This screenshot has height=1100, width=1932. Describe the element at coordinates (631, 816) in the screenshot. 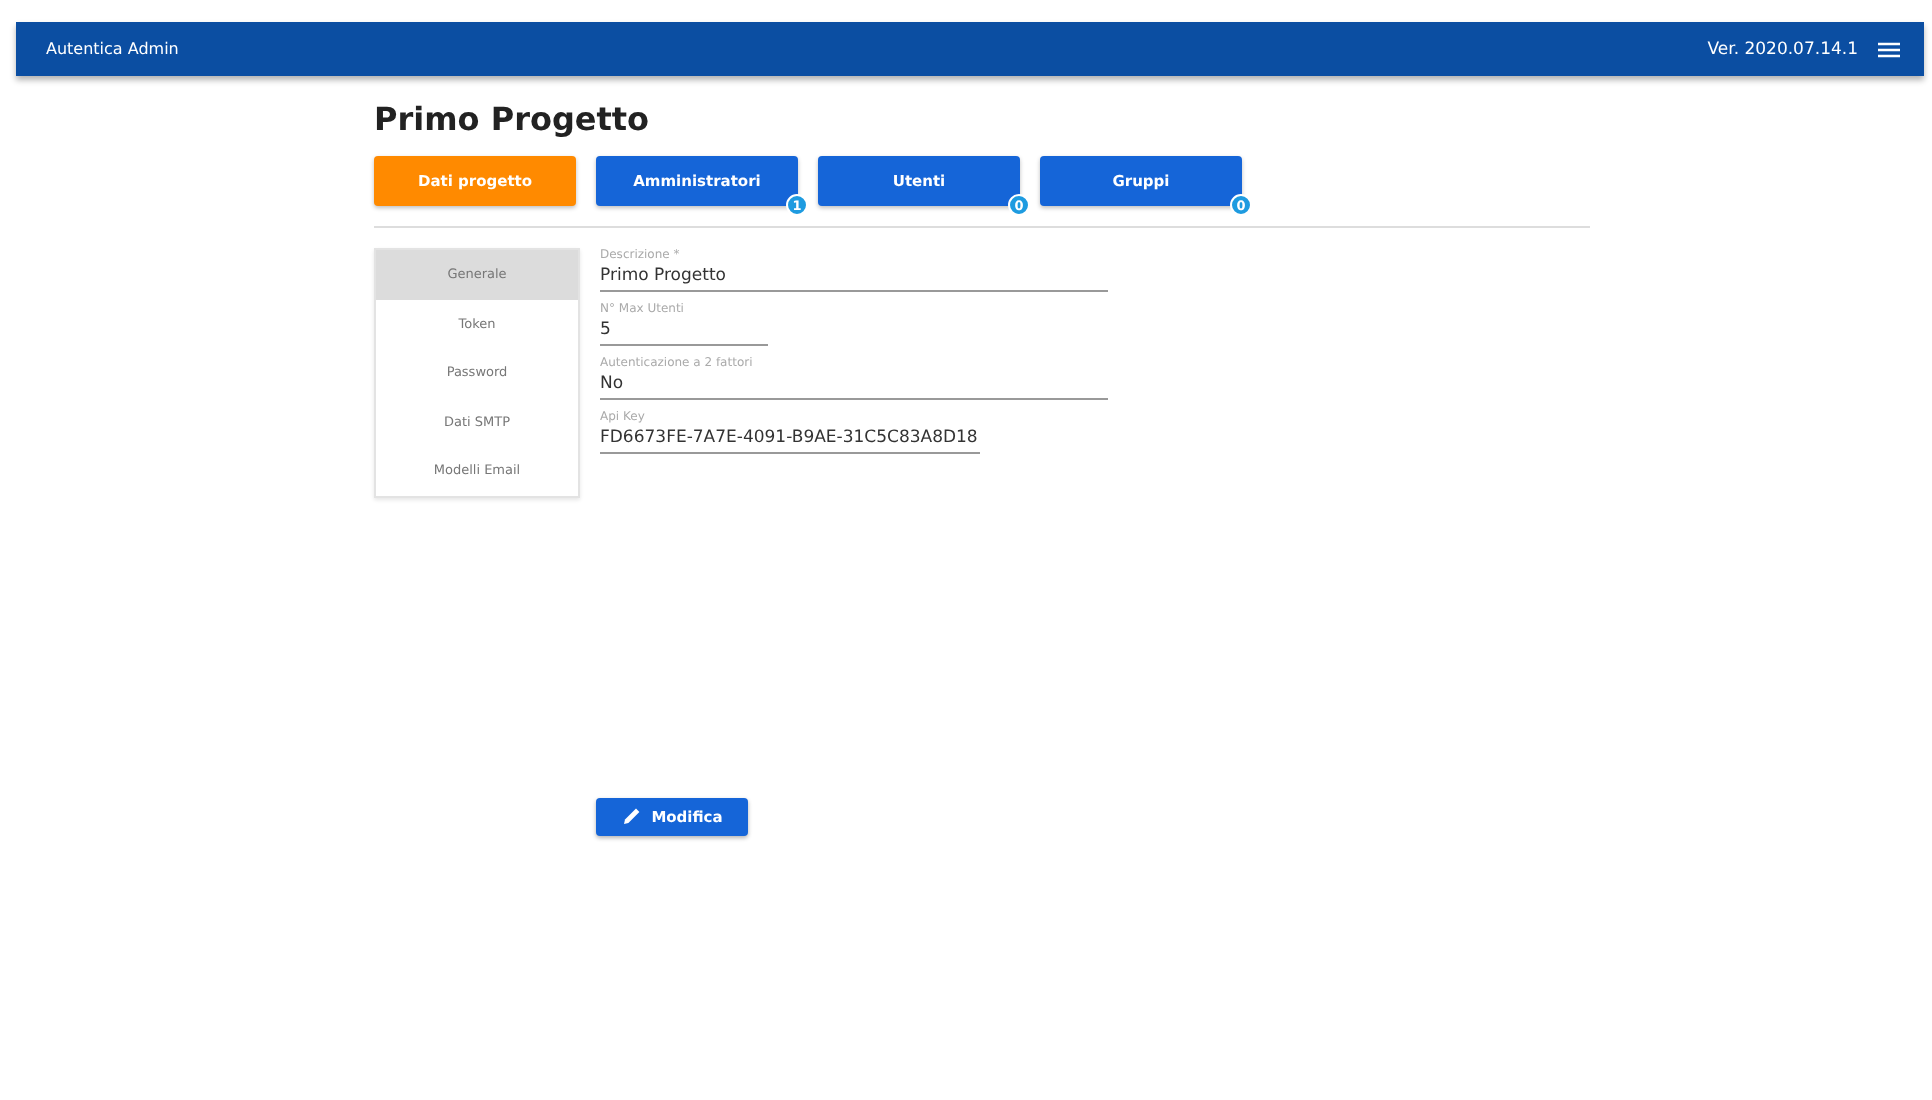

I see `pencil-icon` at that location.